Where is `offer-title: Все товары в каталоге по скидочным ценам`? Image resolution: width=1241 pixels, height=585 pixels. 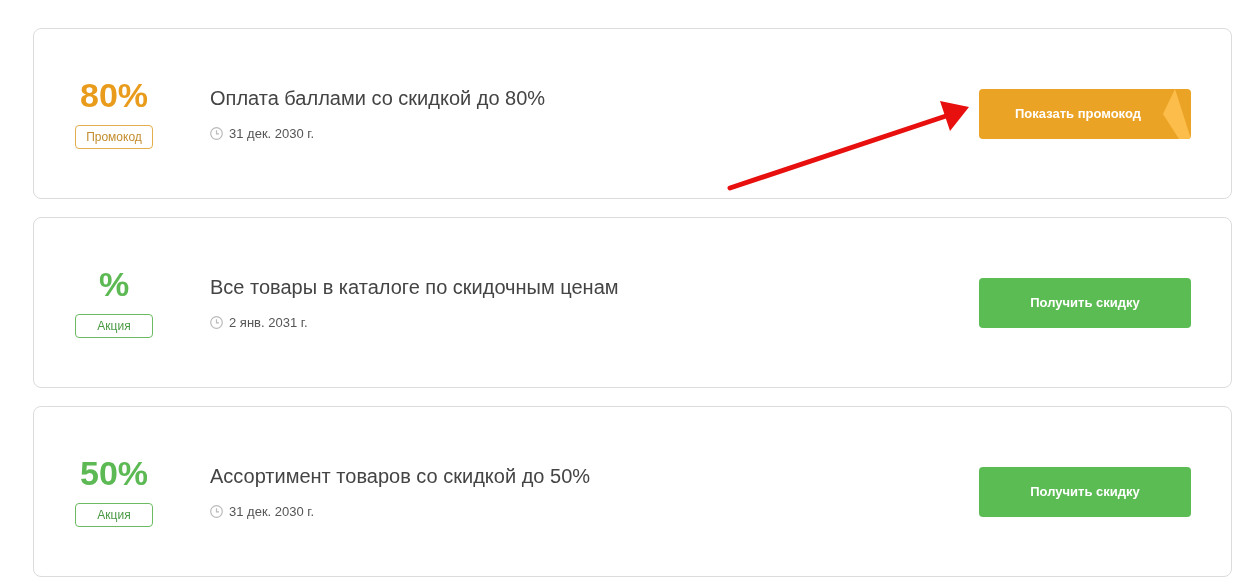
offer-title: Все товары в каталоге по скидочным ценам is located at coordinates (415, 287).